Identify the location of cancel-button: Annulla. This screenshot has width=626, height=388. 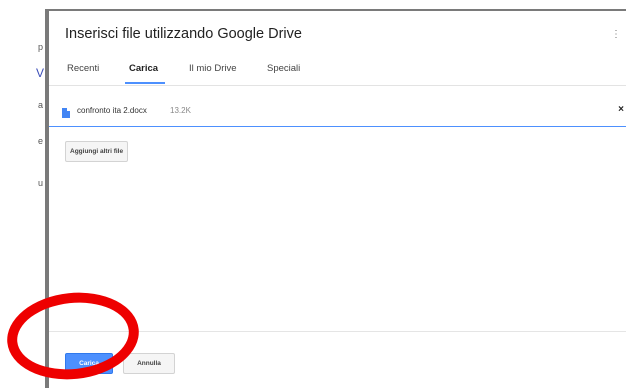
(149, 363).